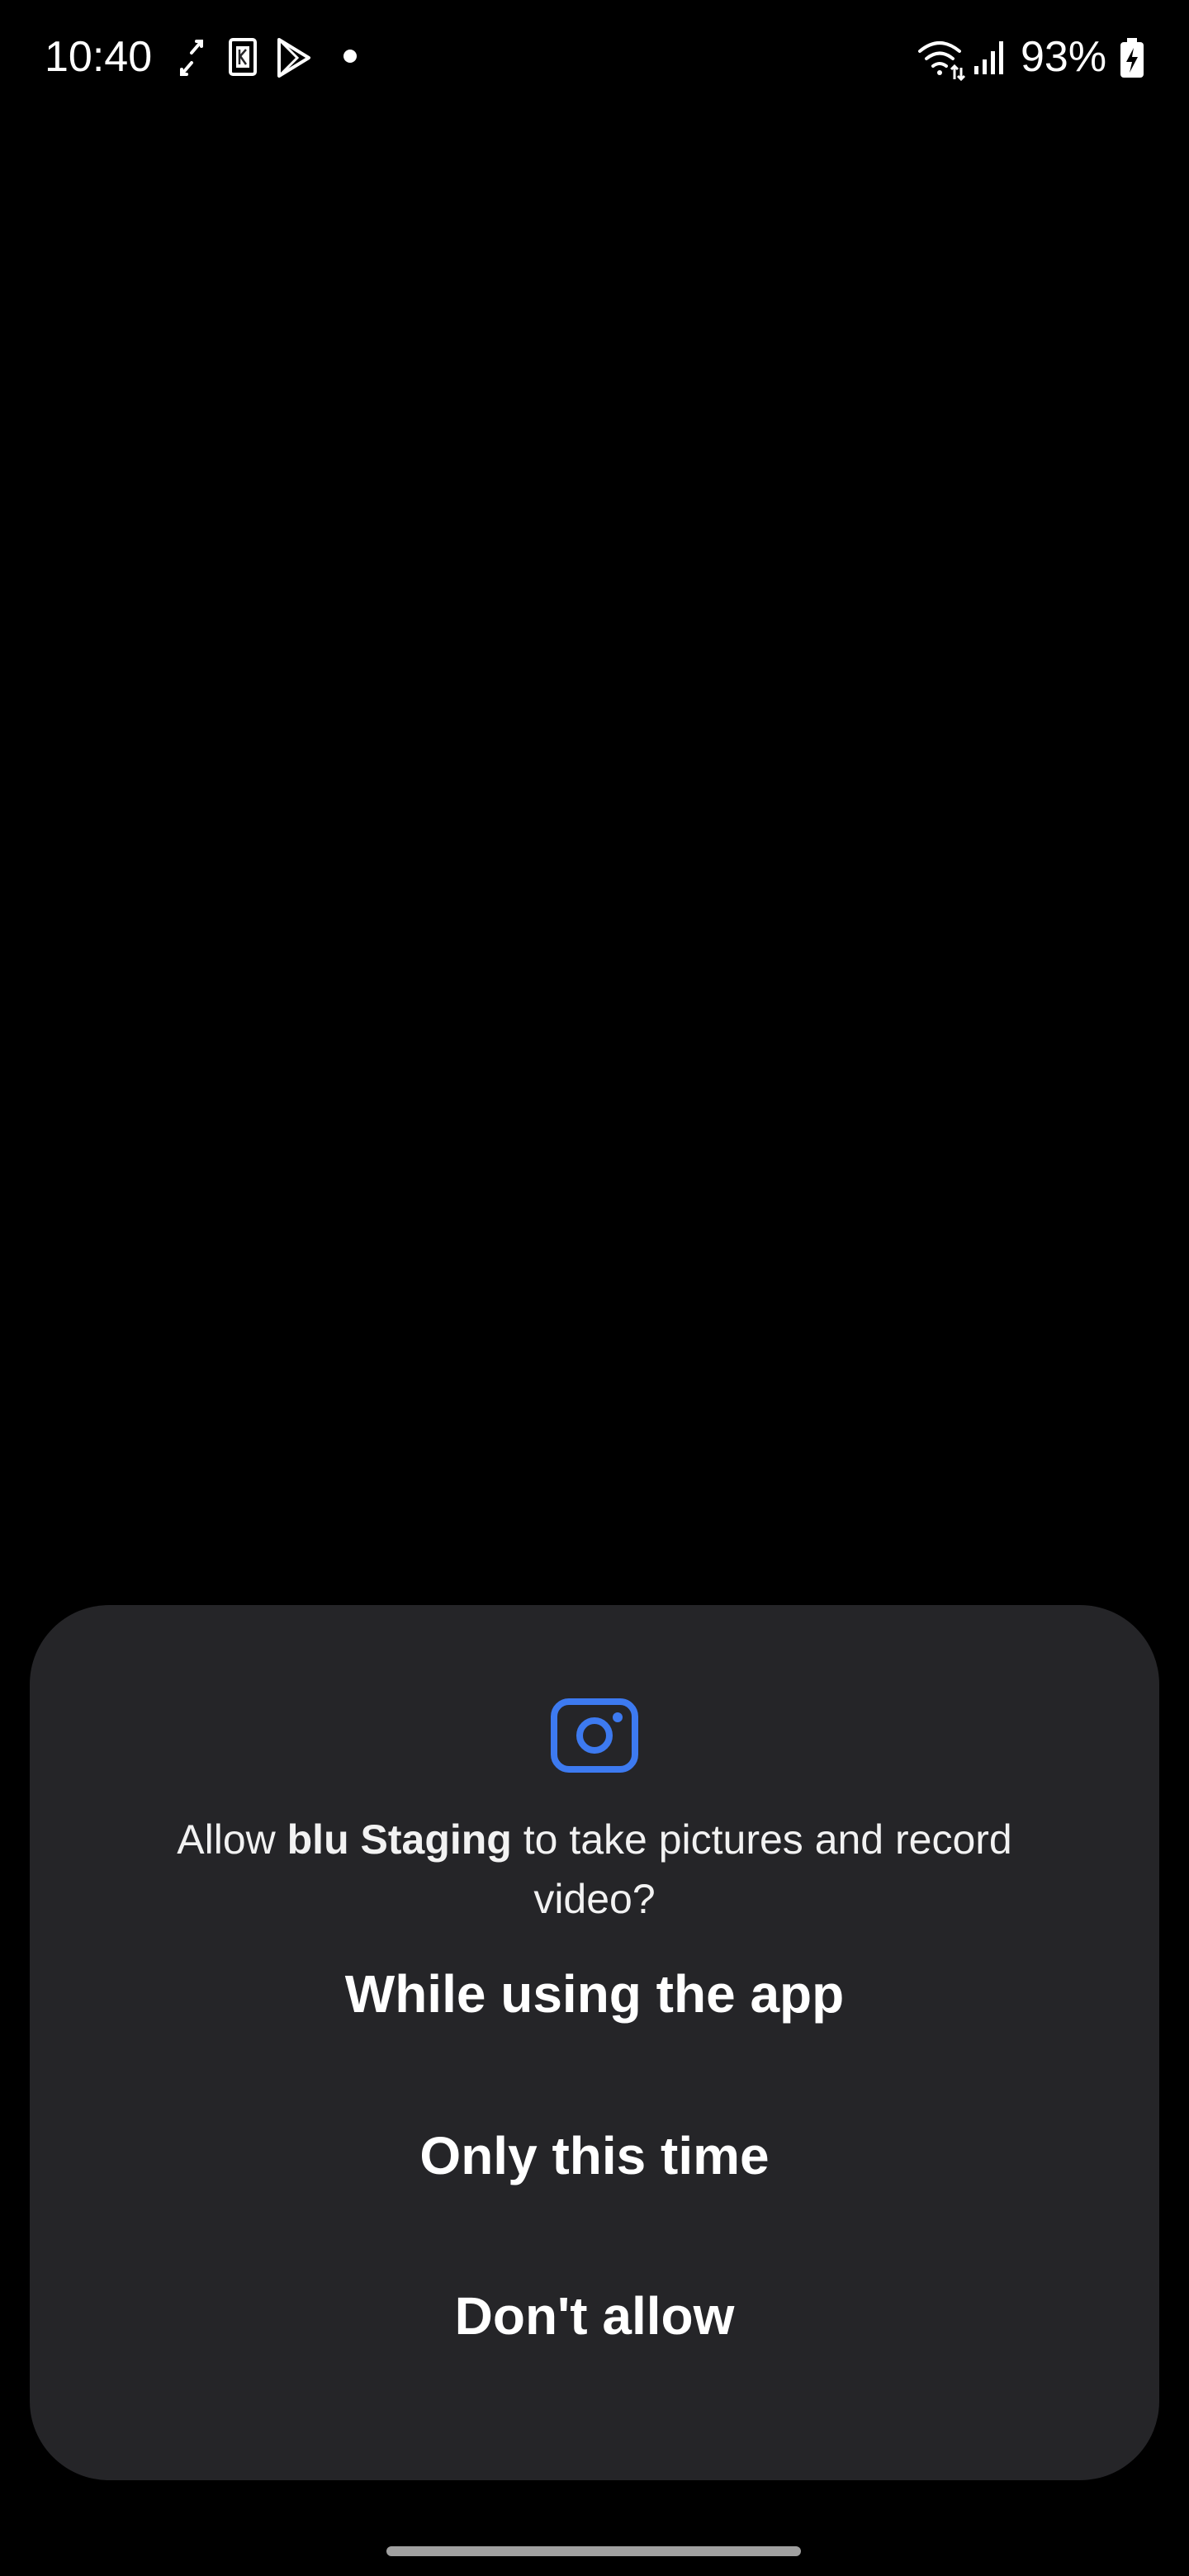  What do you see at coordinates (594, 58) in the screenshot?
I see `status-bar: 10:40 93%` at bounding box center [594, 58].